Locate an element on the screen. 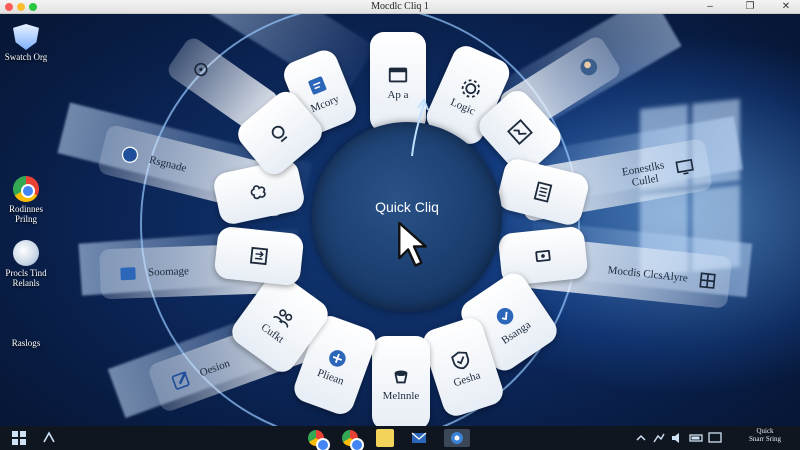  search-icon is located at coordinates (279, 134).